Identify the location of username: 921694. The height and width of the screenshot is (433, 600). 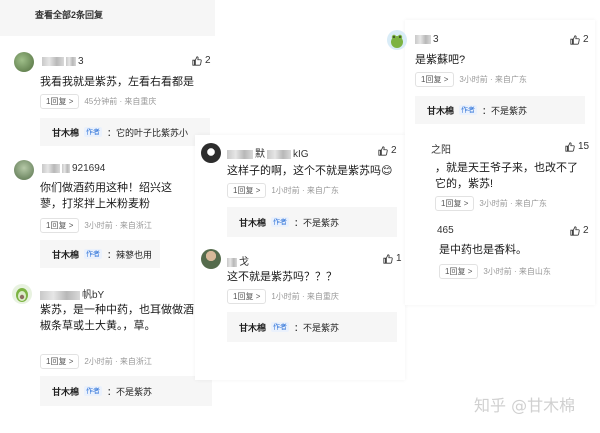
(73, 168).